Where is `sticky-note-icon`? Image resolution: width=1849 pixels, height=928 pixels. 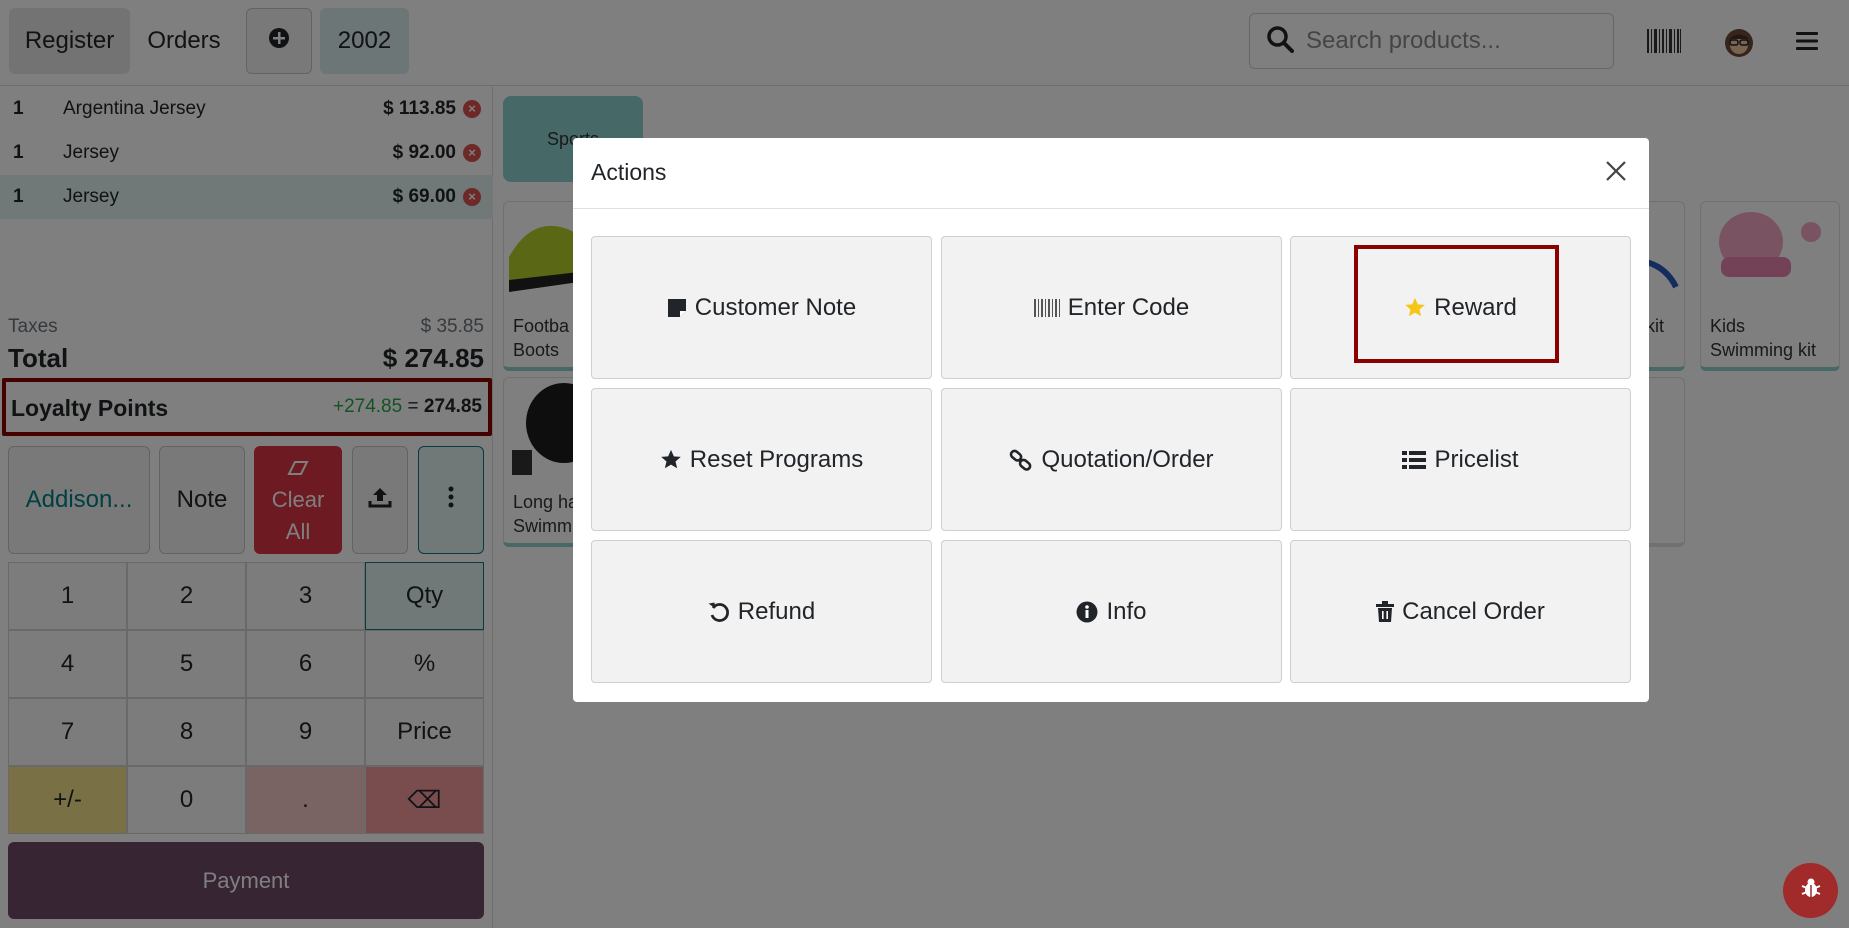
sticky-note-icon is located at coordinates (677, 308).